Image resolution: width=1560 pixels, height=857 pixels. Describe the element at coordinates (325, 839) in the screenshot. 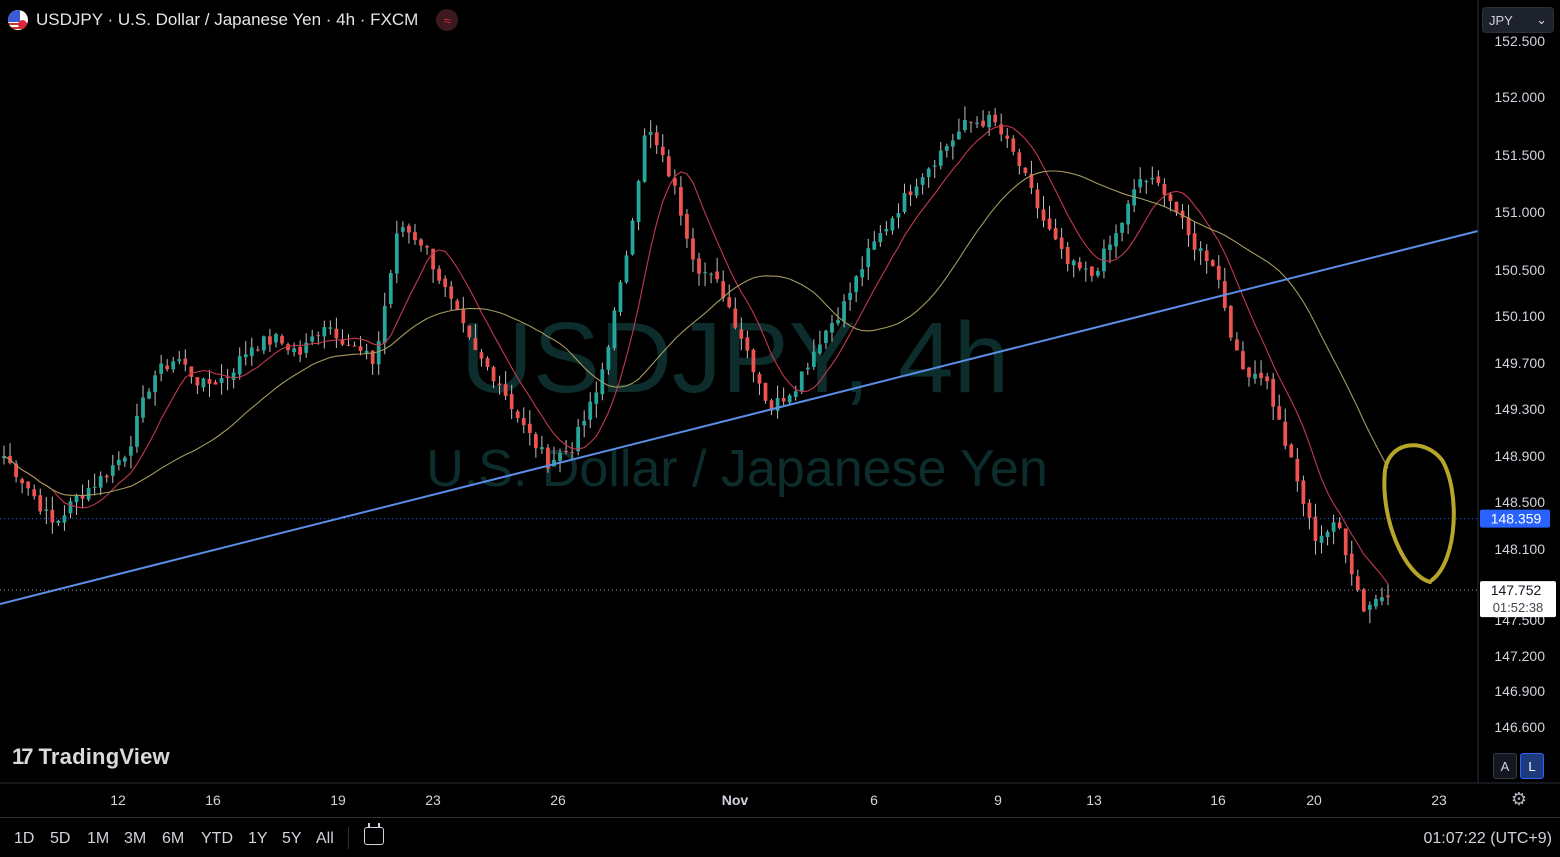

I see `range-button-all: All` at that location.